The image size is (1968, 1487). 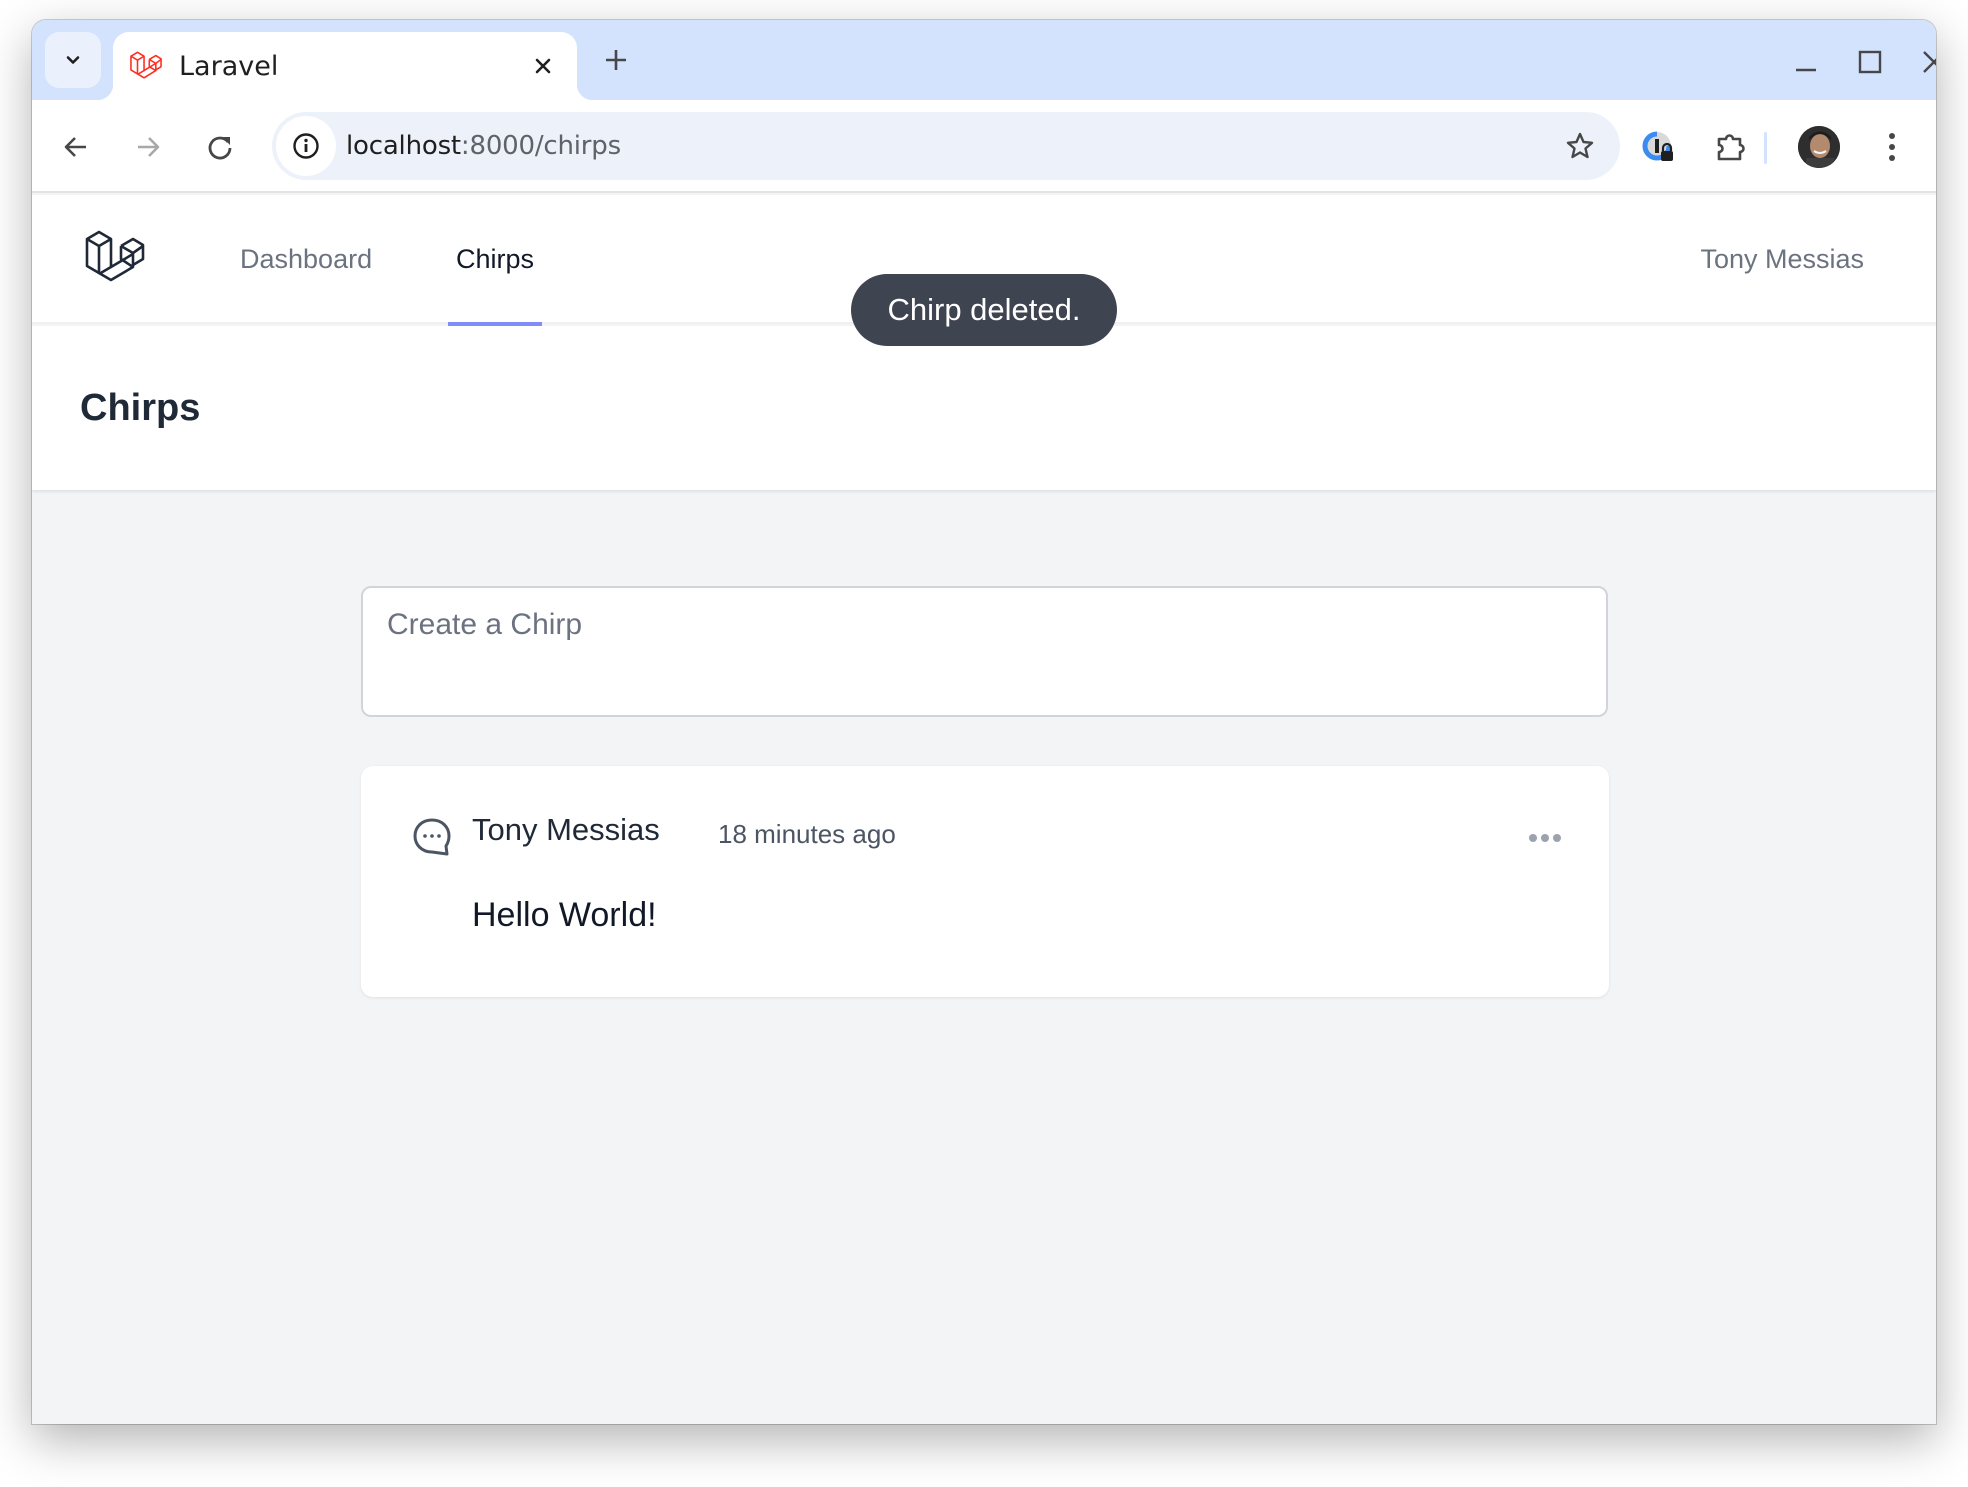 I want to click on star-icon, so click(x=1580, y=145).